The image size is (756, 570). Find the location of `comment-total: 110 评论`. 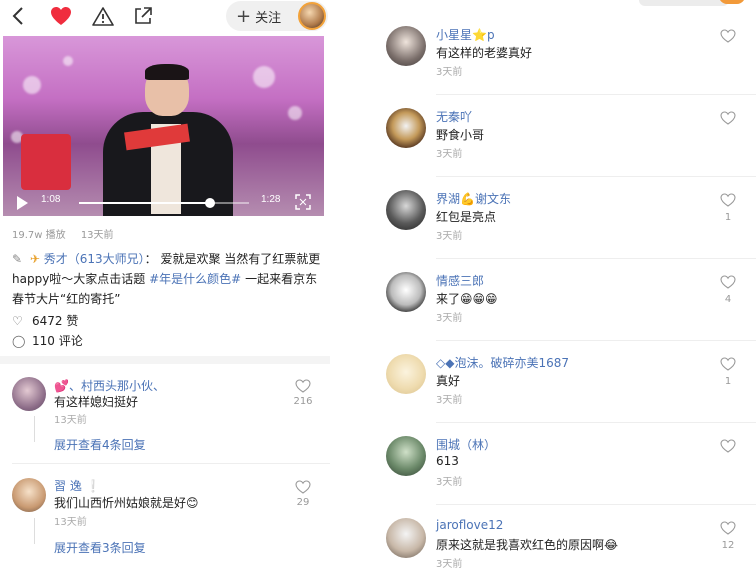

comment-total: 110 评论 is located at coordinates (57, 341).